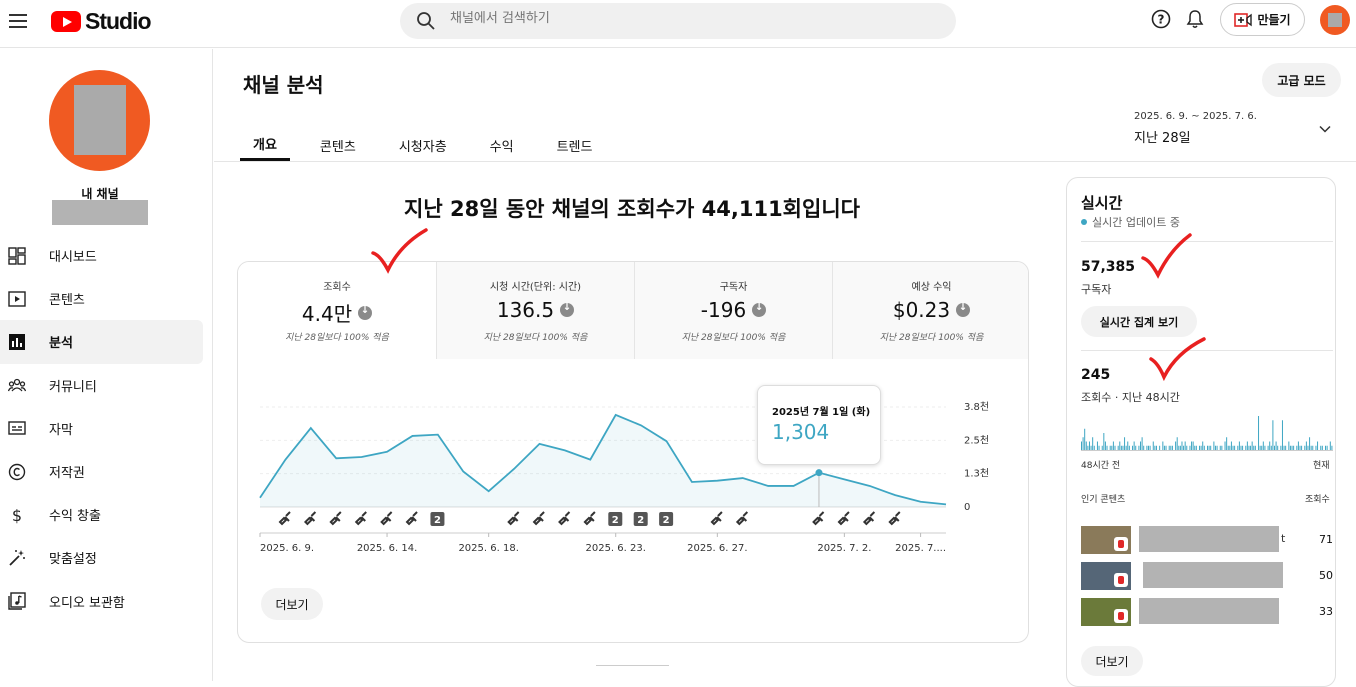  I want to click on realtime-more-button: 더보기, so click(1112, 661).